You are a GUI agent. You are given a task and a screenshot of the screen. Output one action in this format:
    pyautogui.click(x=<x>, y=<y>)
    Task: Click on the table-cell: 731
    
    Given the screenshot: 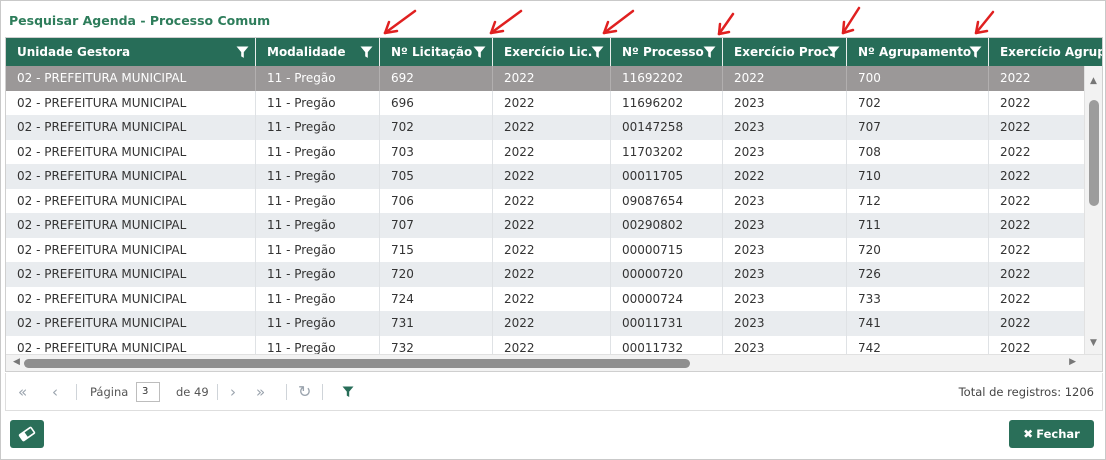 What is the action you would take?
    pyautogui.click(x=436, y=323)
    